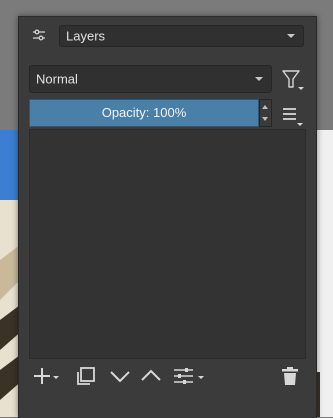  What do you see at coordinates (167, 376) in the screenshot?
I see `layer-toolbar` at bounding box center [167, 376].